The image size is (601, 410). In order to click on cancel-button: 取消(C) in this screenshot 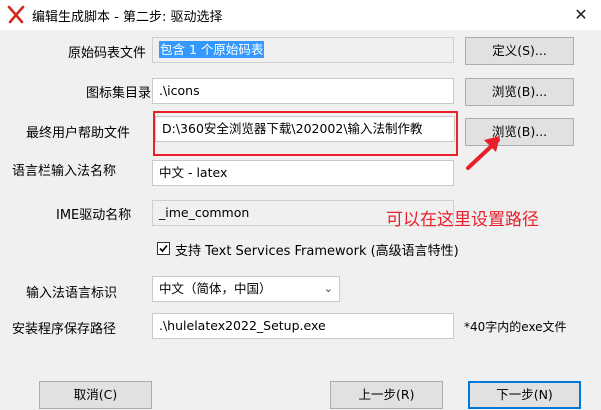, I will do `click(95, 395)`.